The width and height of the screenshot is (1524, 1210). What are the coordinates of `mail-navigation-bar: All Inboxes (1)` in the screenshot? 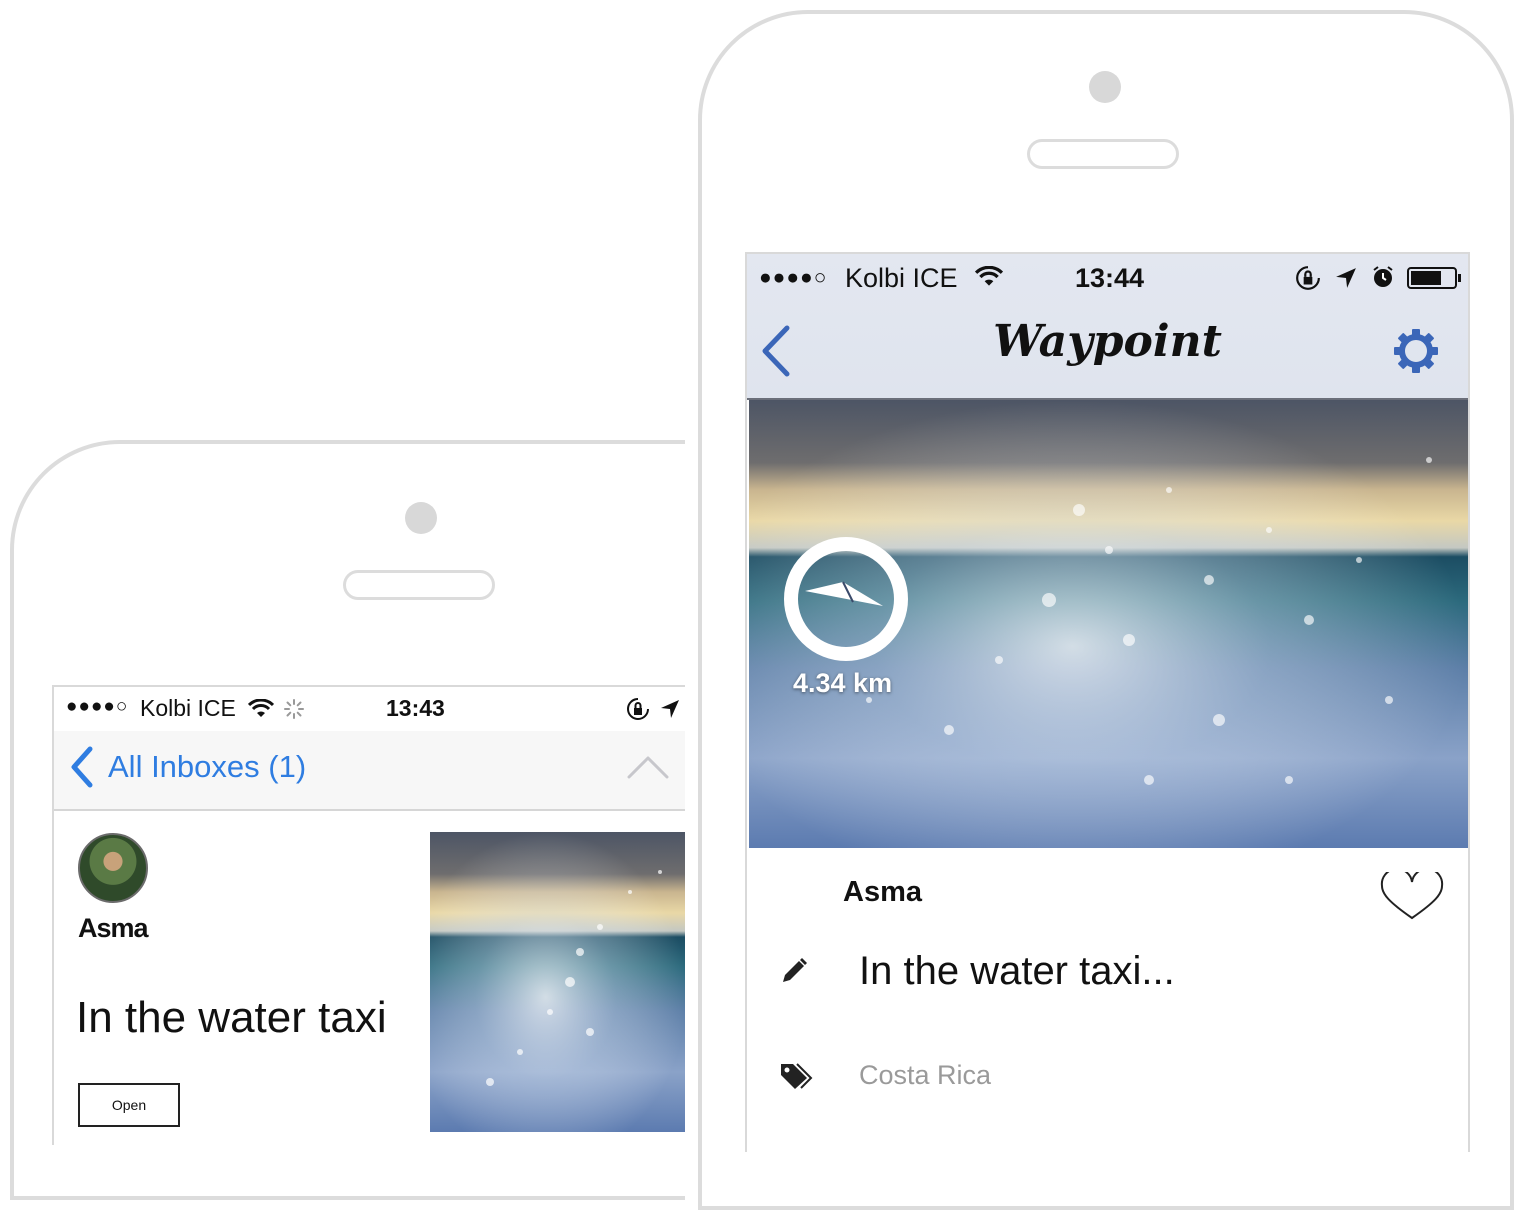 It's located at (369, 771).